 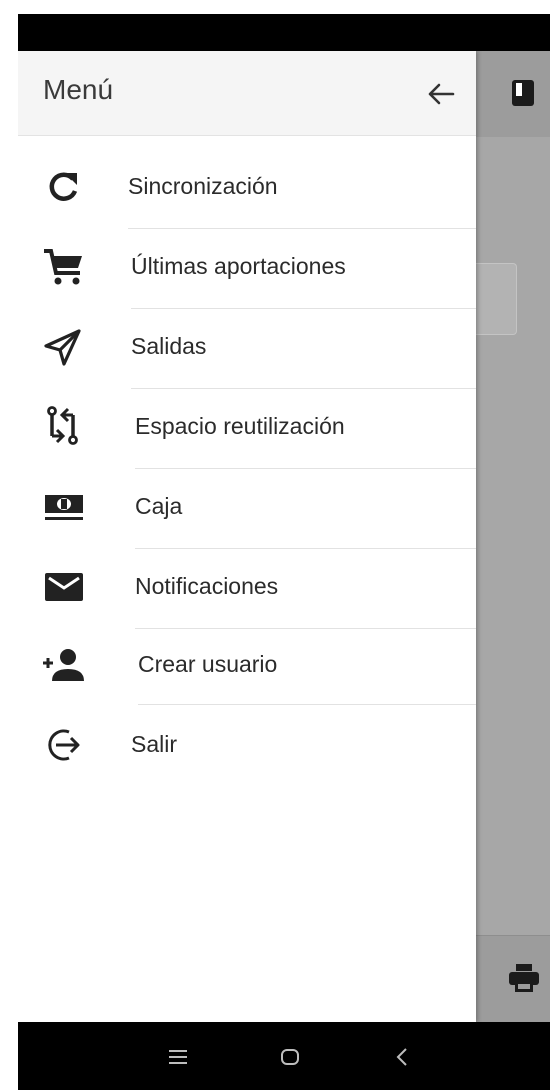 I want to click on menu-item-ultimas-aportaciones: Últimas aportaciones, so click(x=247, y=269).